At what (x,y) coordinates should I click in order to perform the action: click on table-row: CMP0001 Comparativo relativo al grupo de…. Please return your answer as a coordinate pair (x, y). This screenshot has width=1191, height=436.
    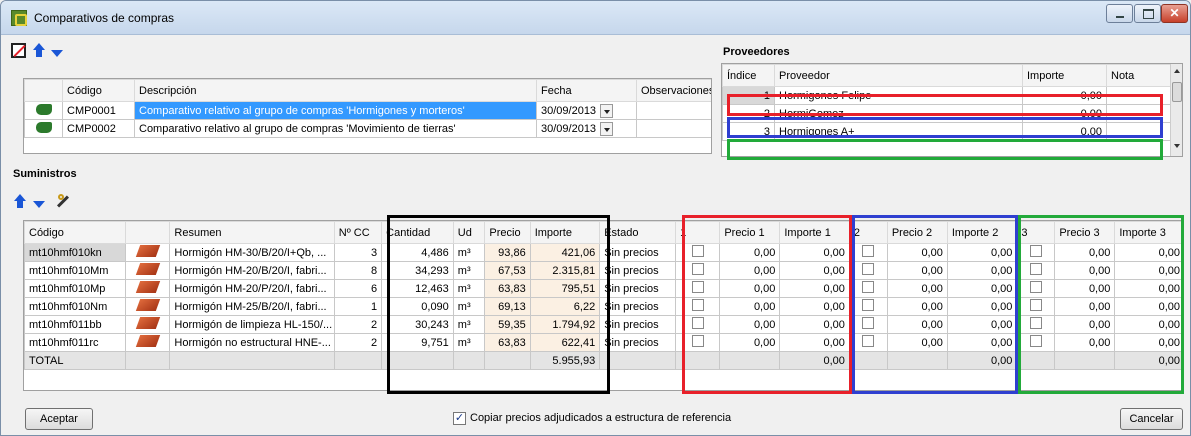
    Looking at the image, I should click on (367, 110).